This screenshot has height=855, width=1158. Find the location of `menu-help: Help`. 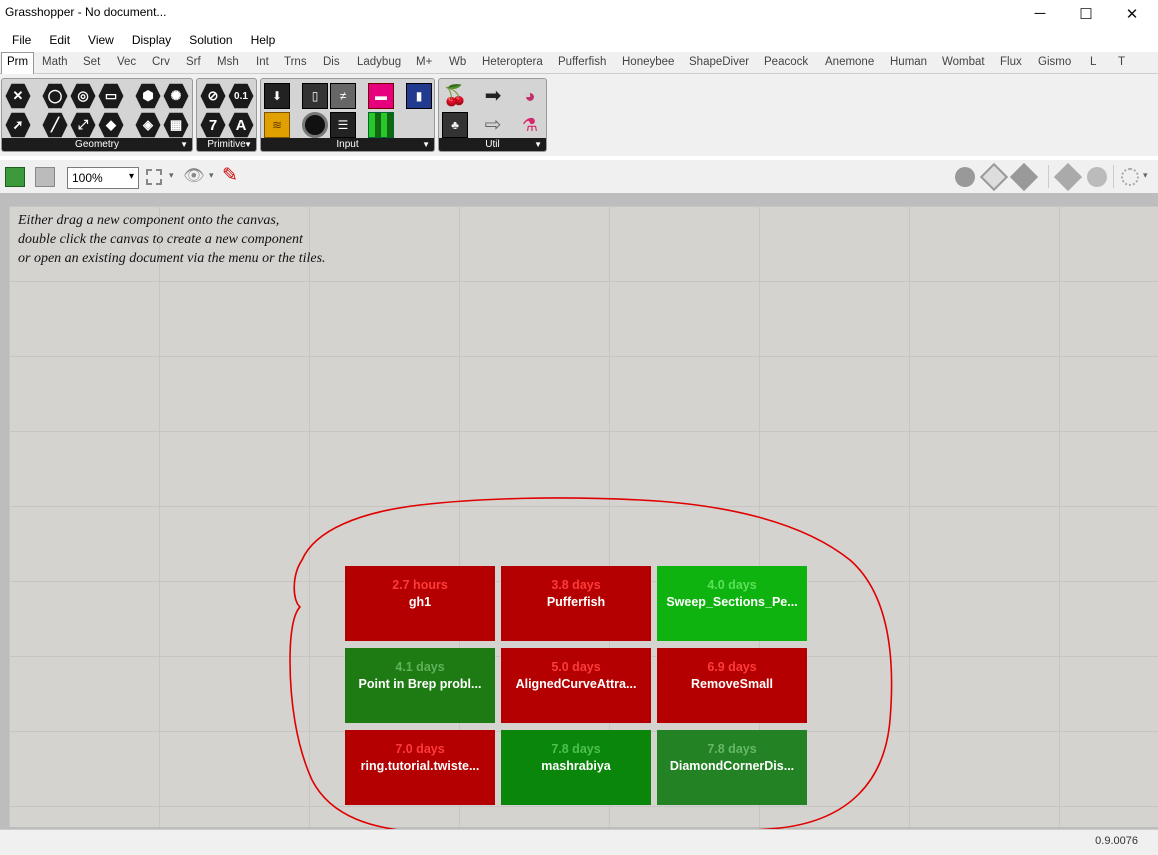

menu-help: Help is located at coordinates (261, 40).